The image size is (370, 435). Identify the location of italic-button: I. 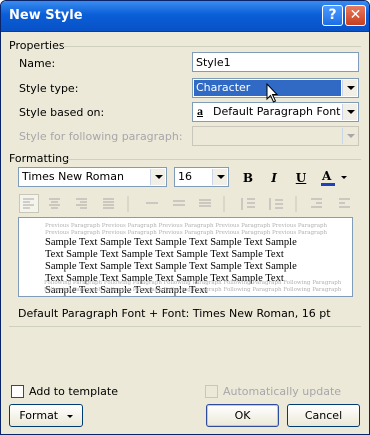
(274, 178).